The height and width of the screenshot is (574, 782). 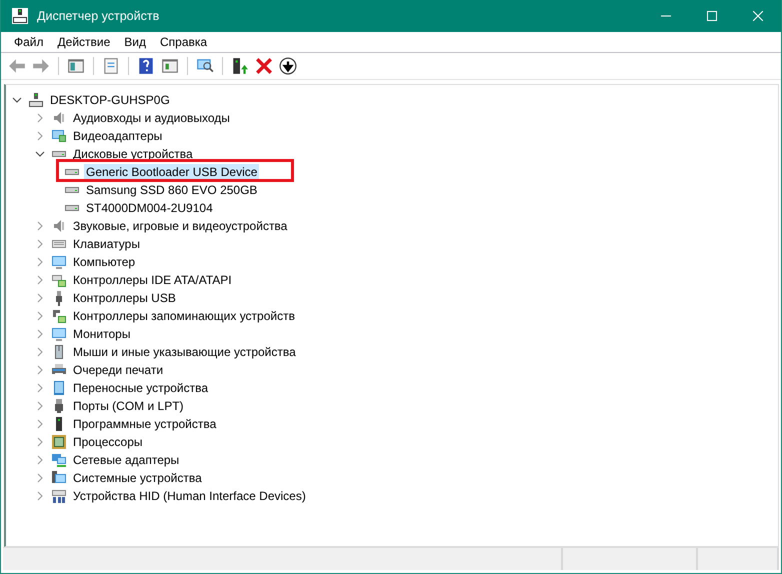 I want to click on tree-item: Мониторы, so click(x=101, y=334).